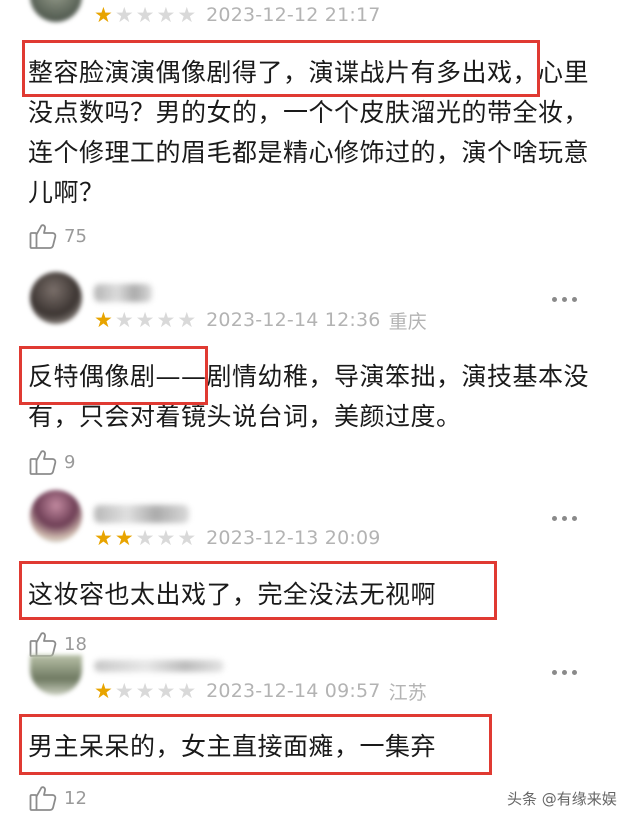  I want to click on review-meta: ★ ★ ★ ★ ★ 2023-12-14 12:36 重庆, so click(260, 320).